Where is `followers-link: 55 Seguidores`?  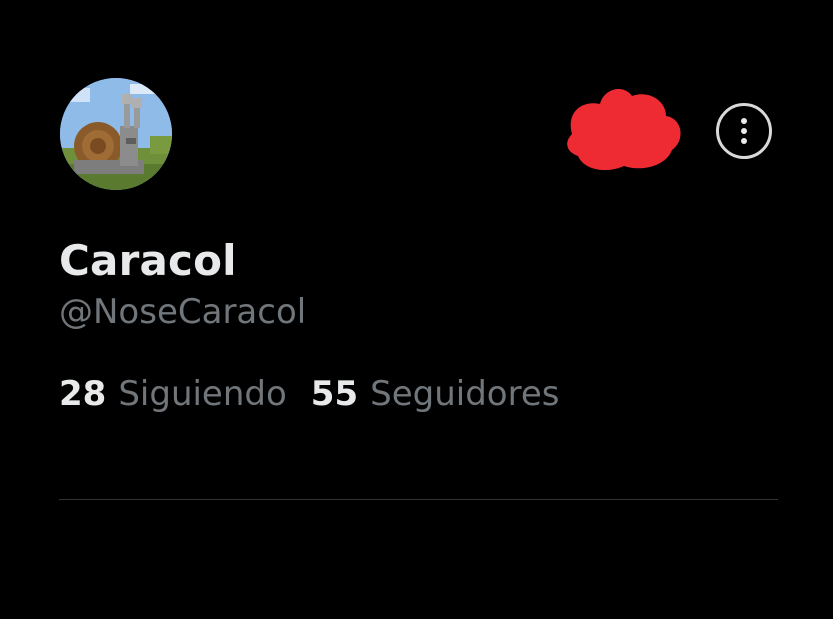 followers-link: 55 Seguidores is located at coordinates (435, 394).